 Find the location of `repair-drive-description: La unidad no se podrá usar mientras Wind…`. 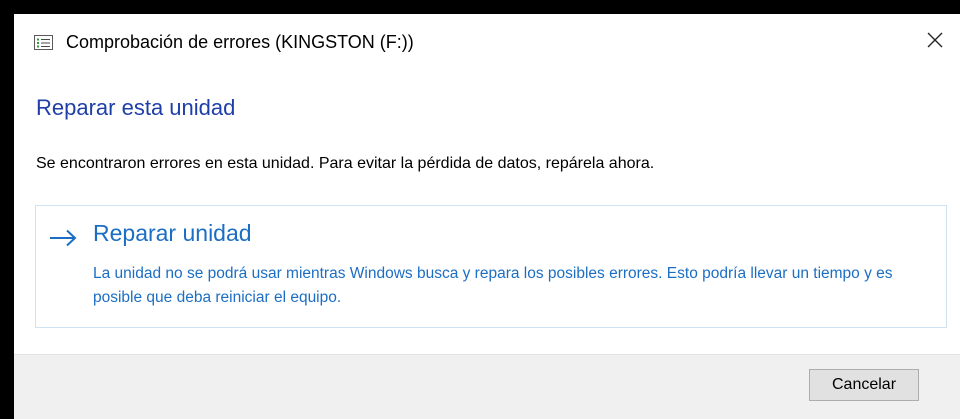

repair-drive-description: La unidad no se podrá usar mientras Wind… is located at coordinates (493, 285).